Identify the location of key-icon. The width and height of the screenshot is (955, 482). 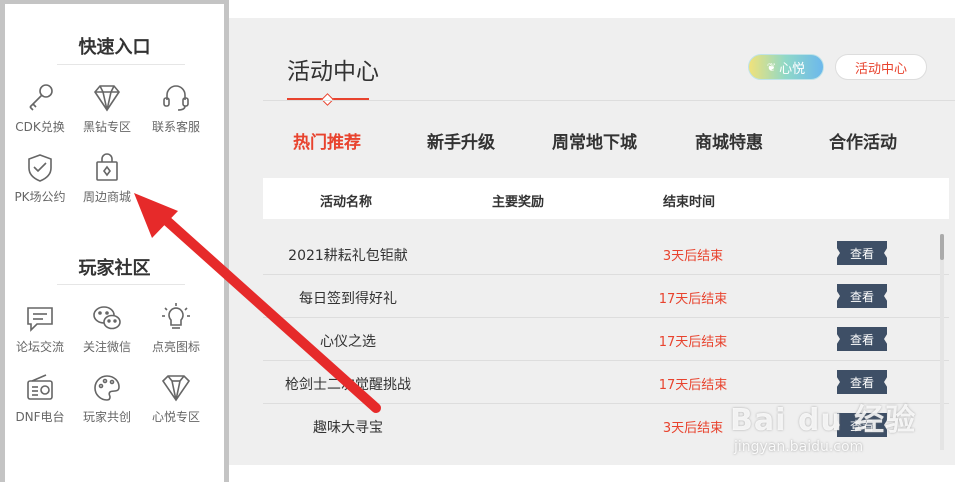
(41, 97).